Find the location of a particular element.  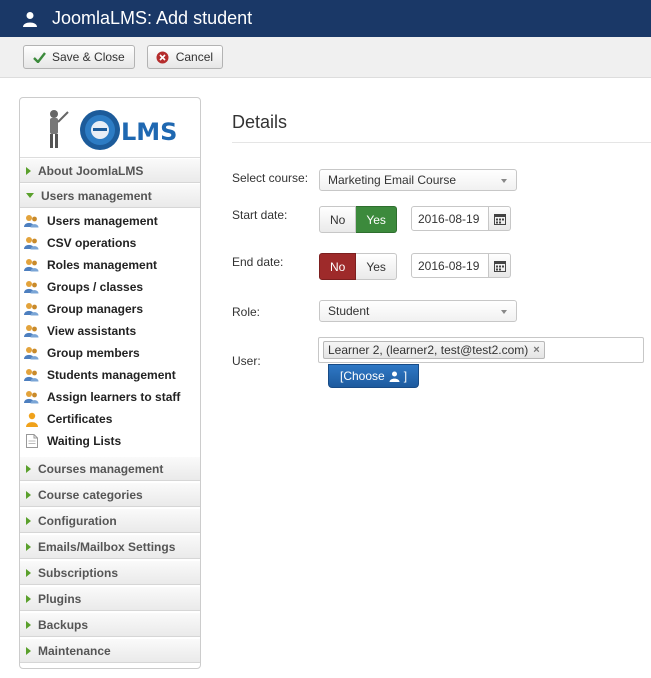

accordion-course-categories: Course categories is located at coordinates (110, 494).